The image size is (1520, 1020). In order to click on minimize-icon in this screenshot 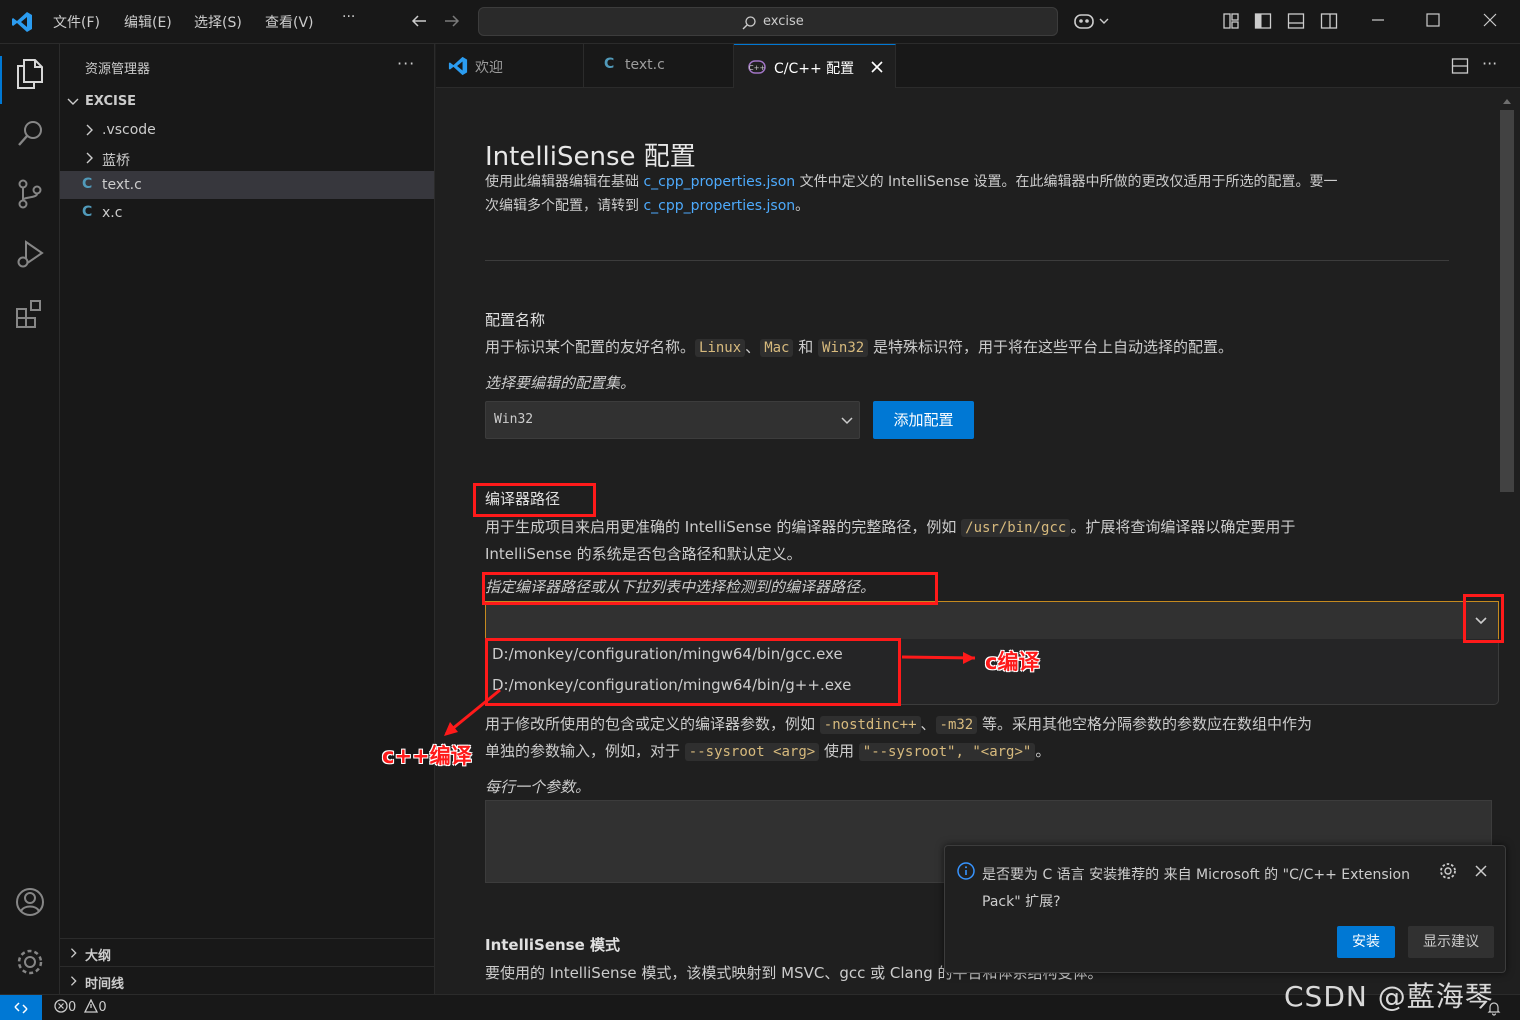, I will do `click(1378, 22)`.